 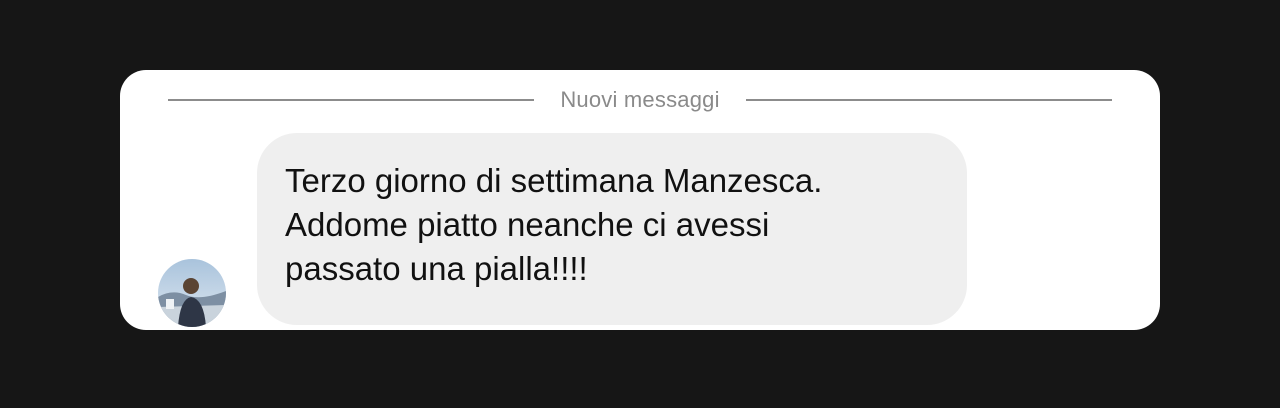 I want to click on new-messages-divider: Nuovi messaggi, so click(x=640, y=100).